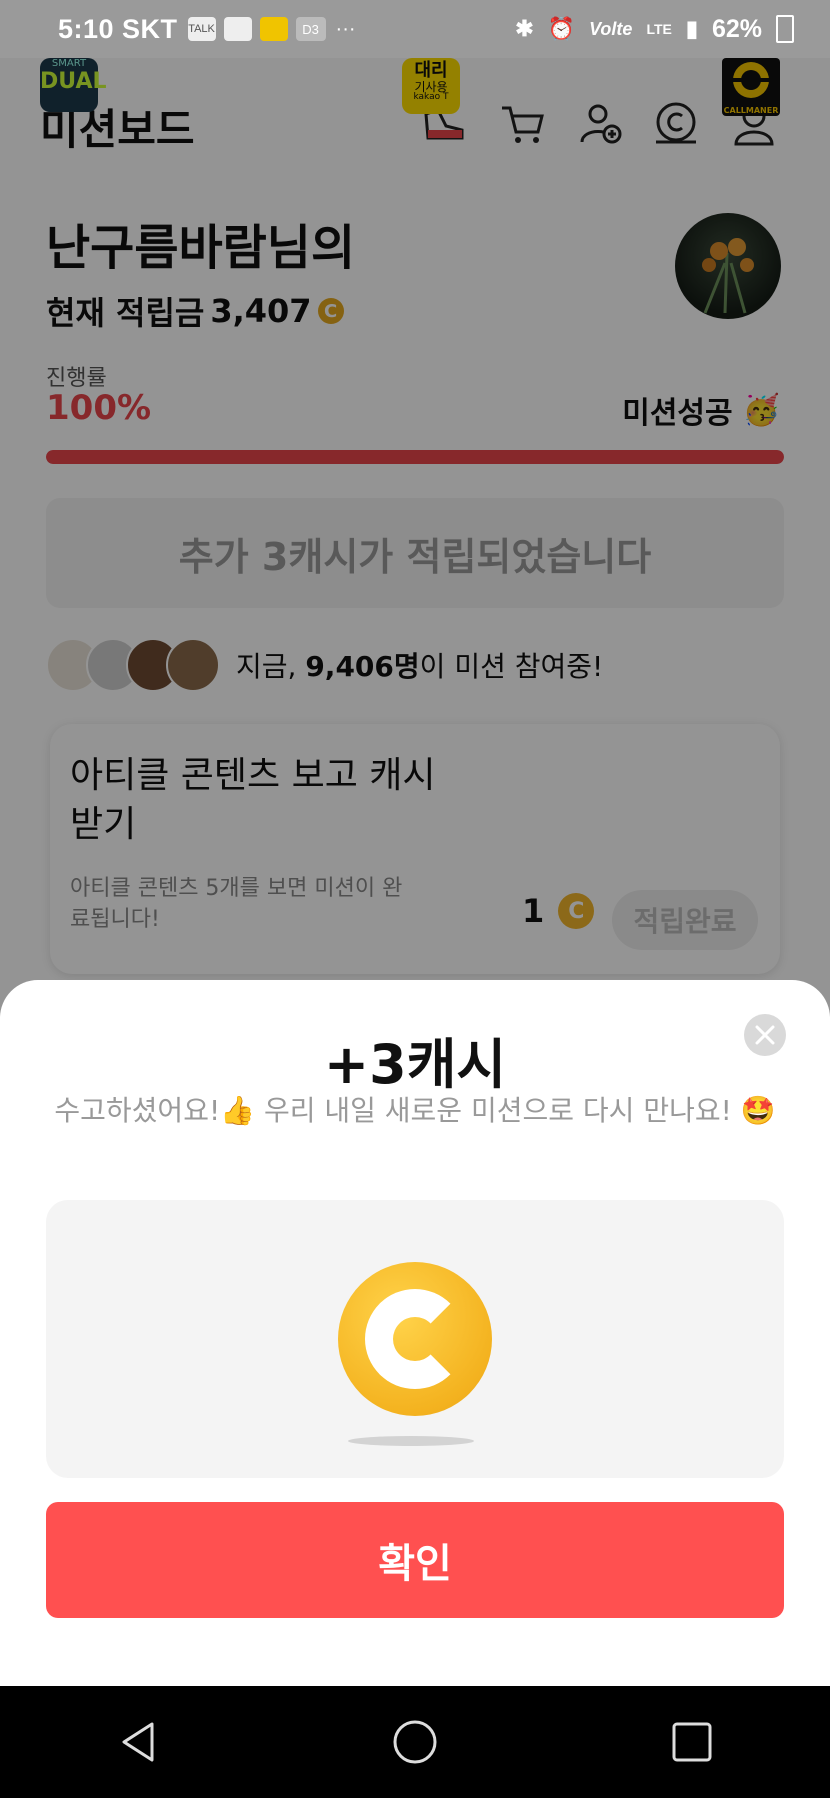 The image size is (830, 1798). I want to click on coin-letter-c, so click(415, 1339).